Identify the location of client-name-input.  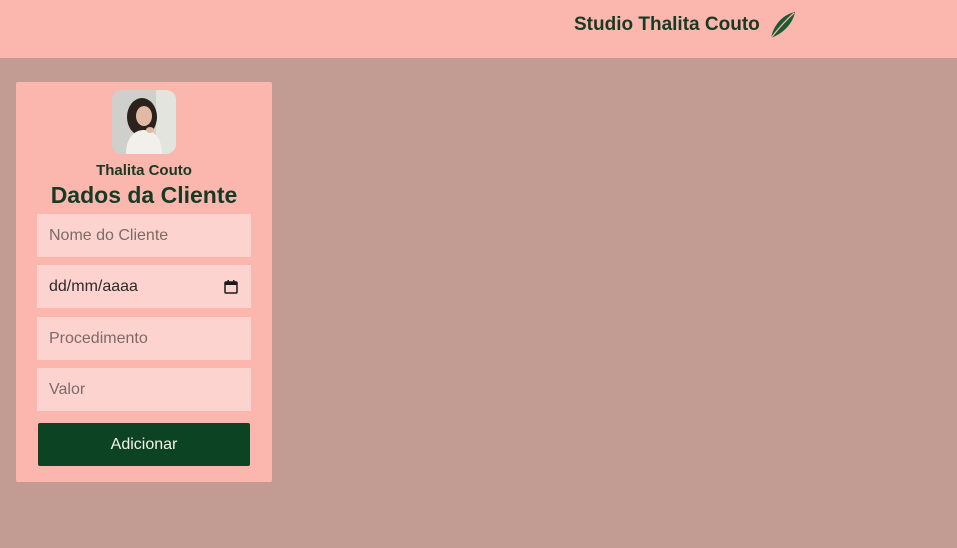
(144, 235).